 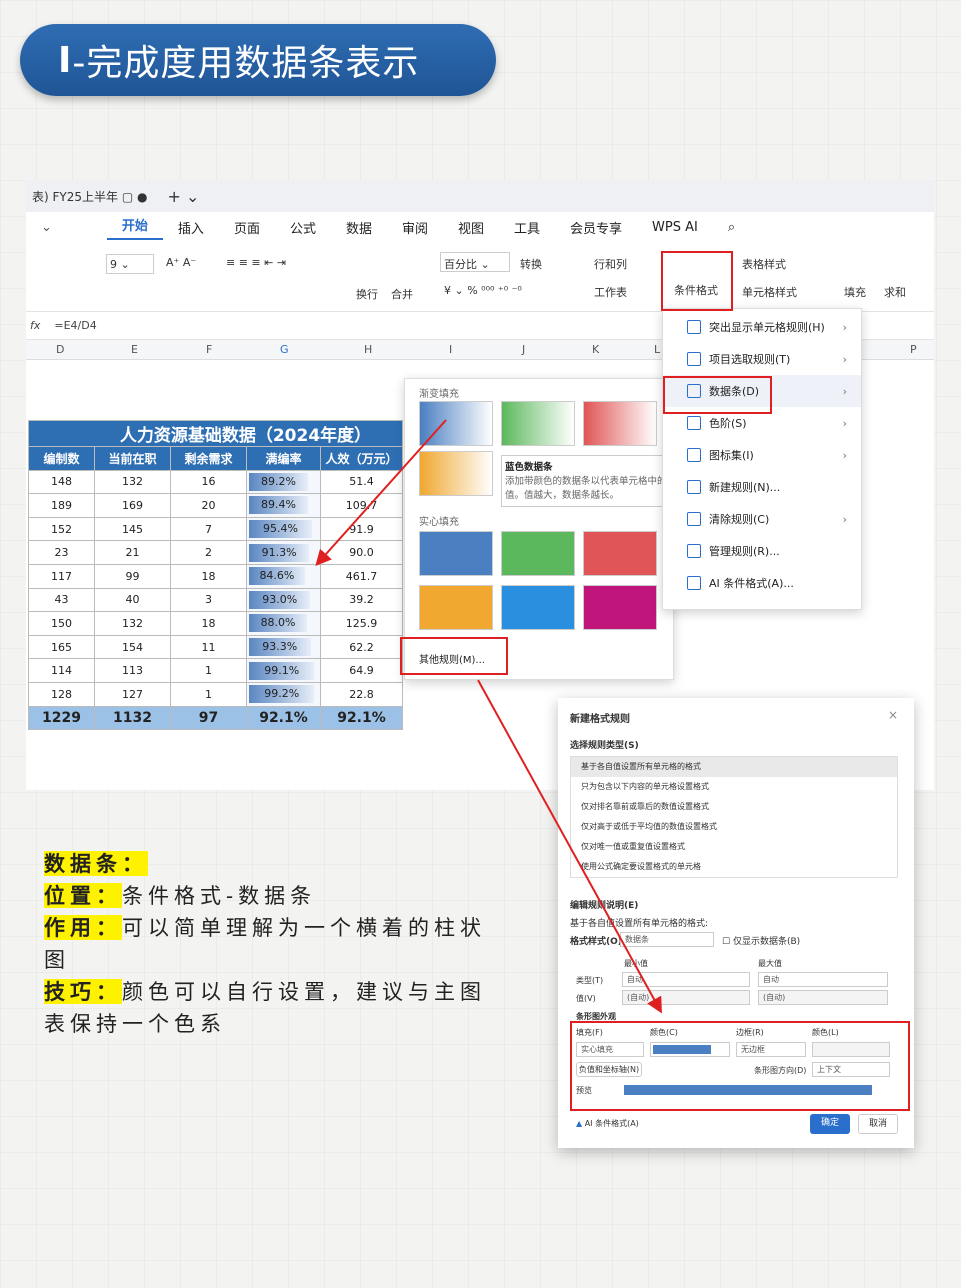 I want to click on cond-menu-item: 突出显示单元格规则(H) ›, so click(x=762, y=327).